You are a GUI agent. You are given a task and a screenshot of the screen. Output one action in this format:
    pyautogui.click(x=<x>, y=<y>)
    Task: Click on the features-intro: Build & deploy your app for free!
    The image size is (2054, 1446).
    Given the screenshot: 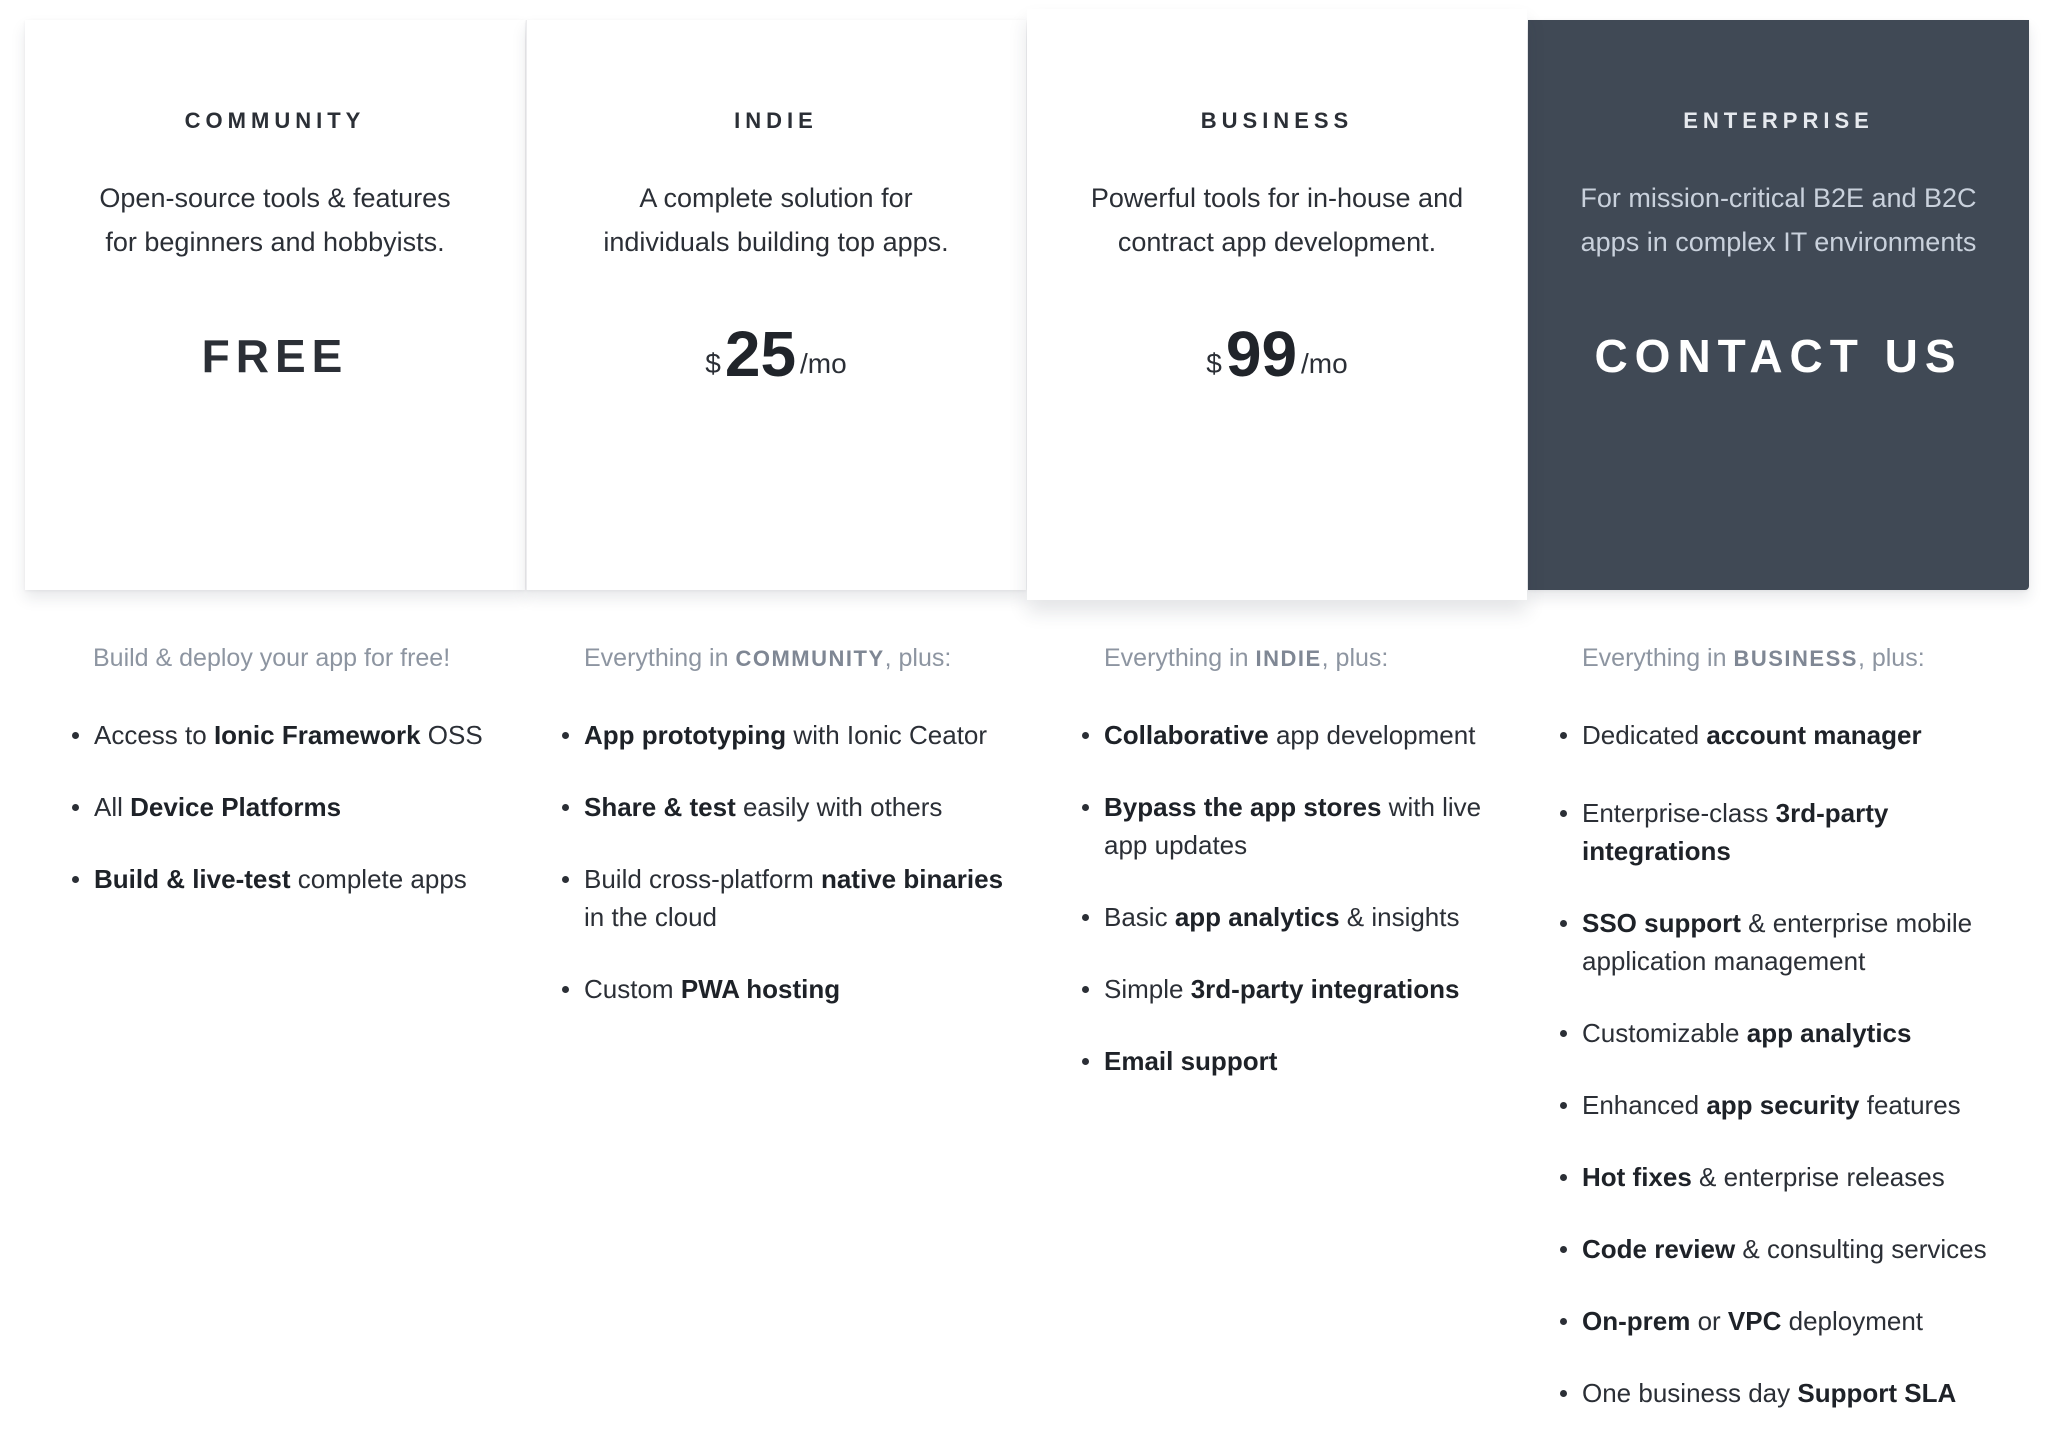 What is the action you would take?
    pyautogui.click(x=282, y=658)
    